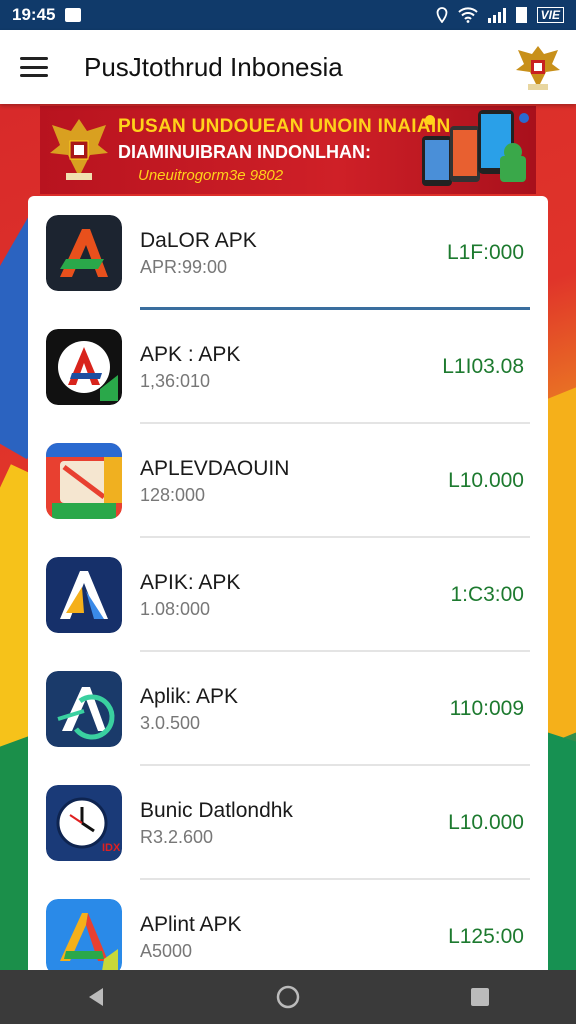  What do you see at coordinates (244, 152) in the screenshot?
I see `banner-subheadline: DIAMINUIBRAN INDONLHAN:` at bounding box center [244, 152].